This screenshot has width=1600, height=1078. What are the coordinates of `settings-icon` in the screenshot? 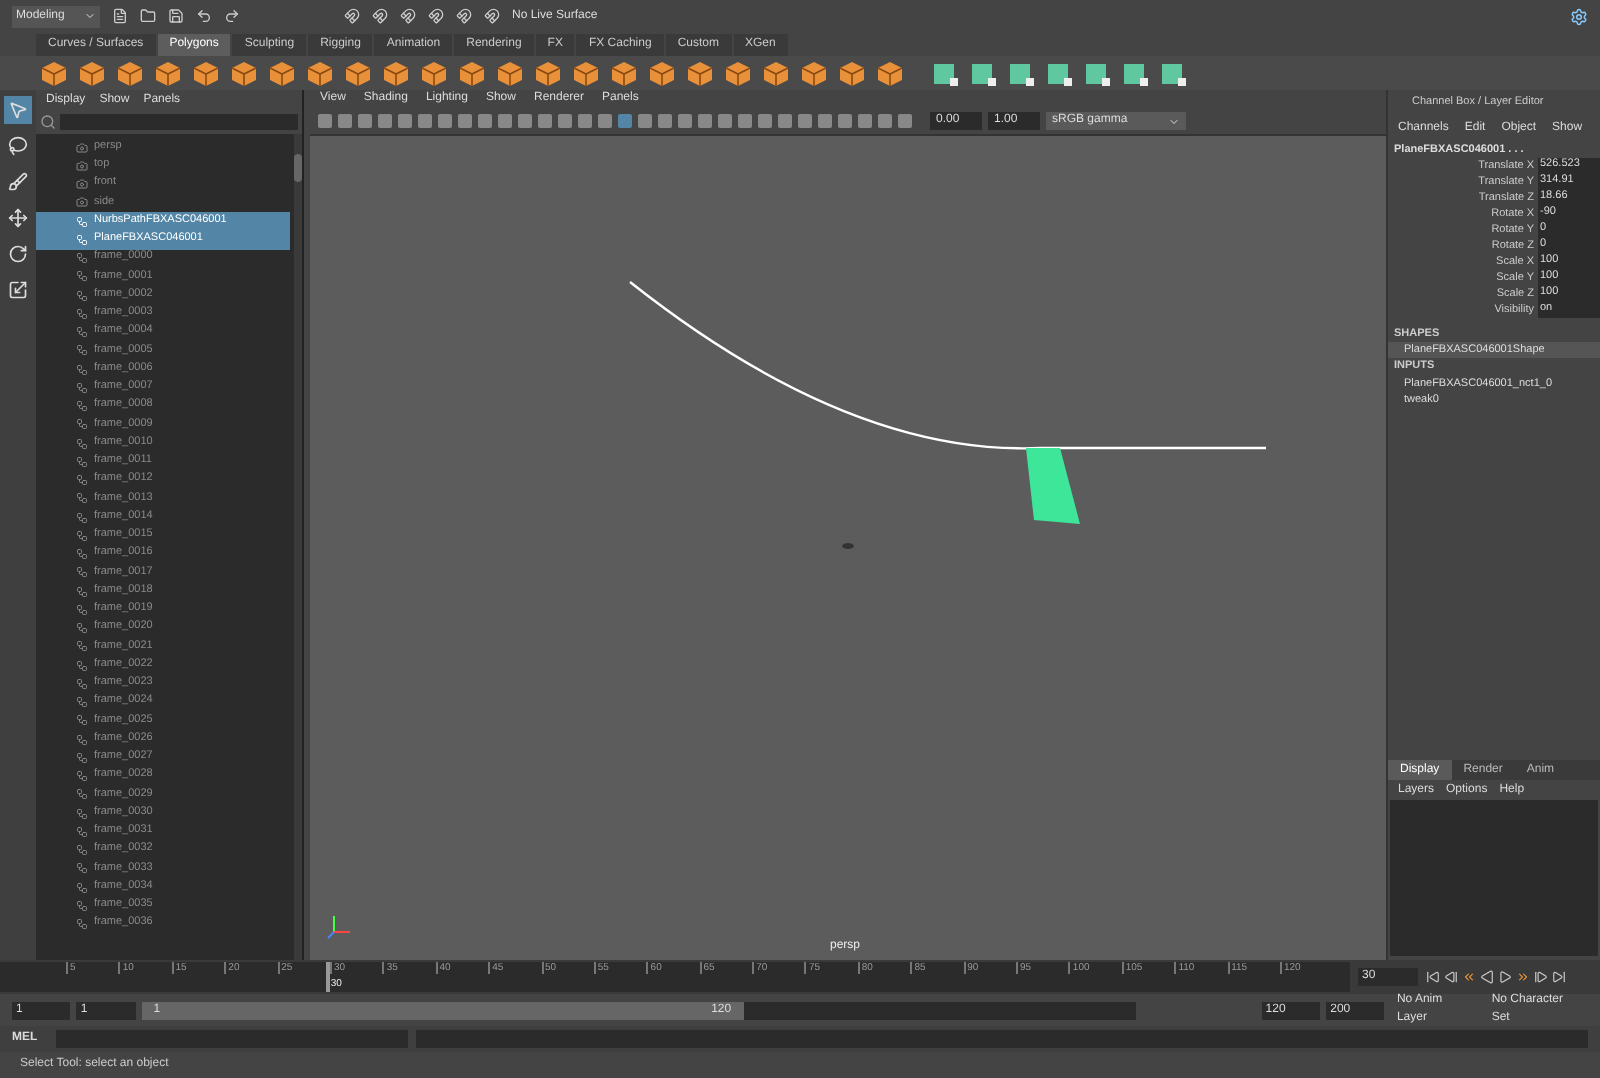 It's located at (1579, 16).